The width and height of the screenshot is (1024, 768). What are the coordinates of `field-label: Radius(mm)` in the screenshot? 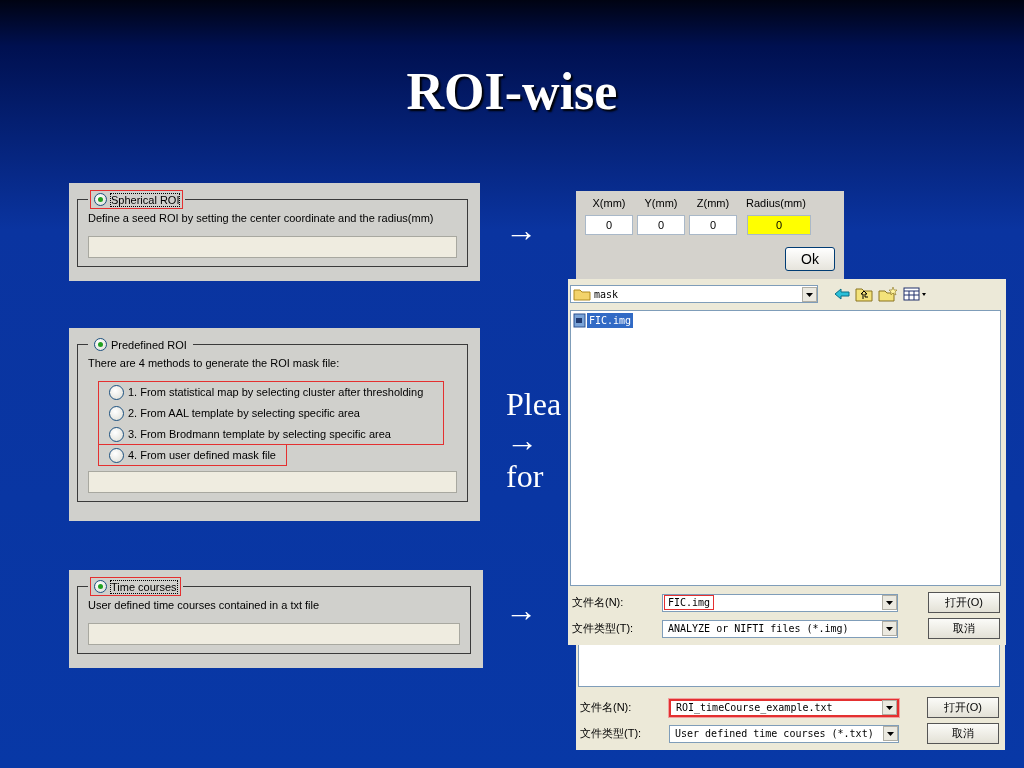 It's located at (776, 203).